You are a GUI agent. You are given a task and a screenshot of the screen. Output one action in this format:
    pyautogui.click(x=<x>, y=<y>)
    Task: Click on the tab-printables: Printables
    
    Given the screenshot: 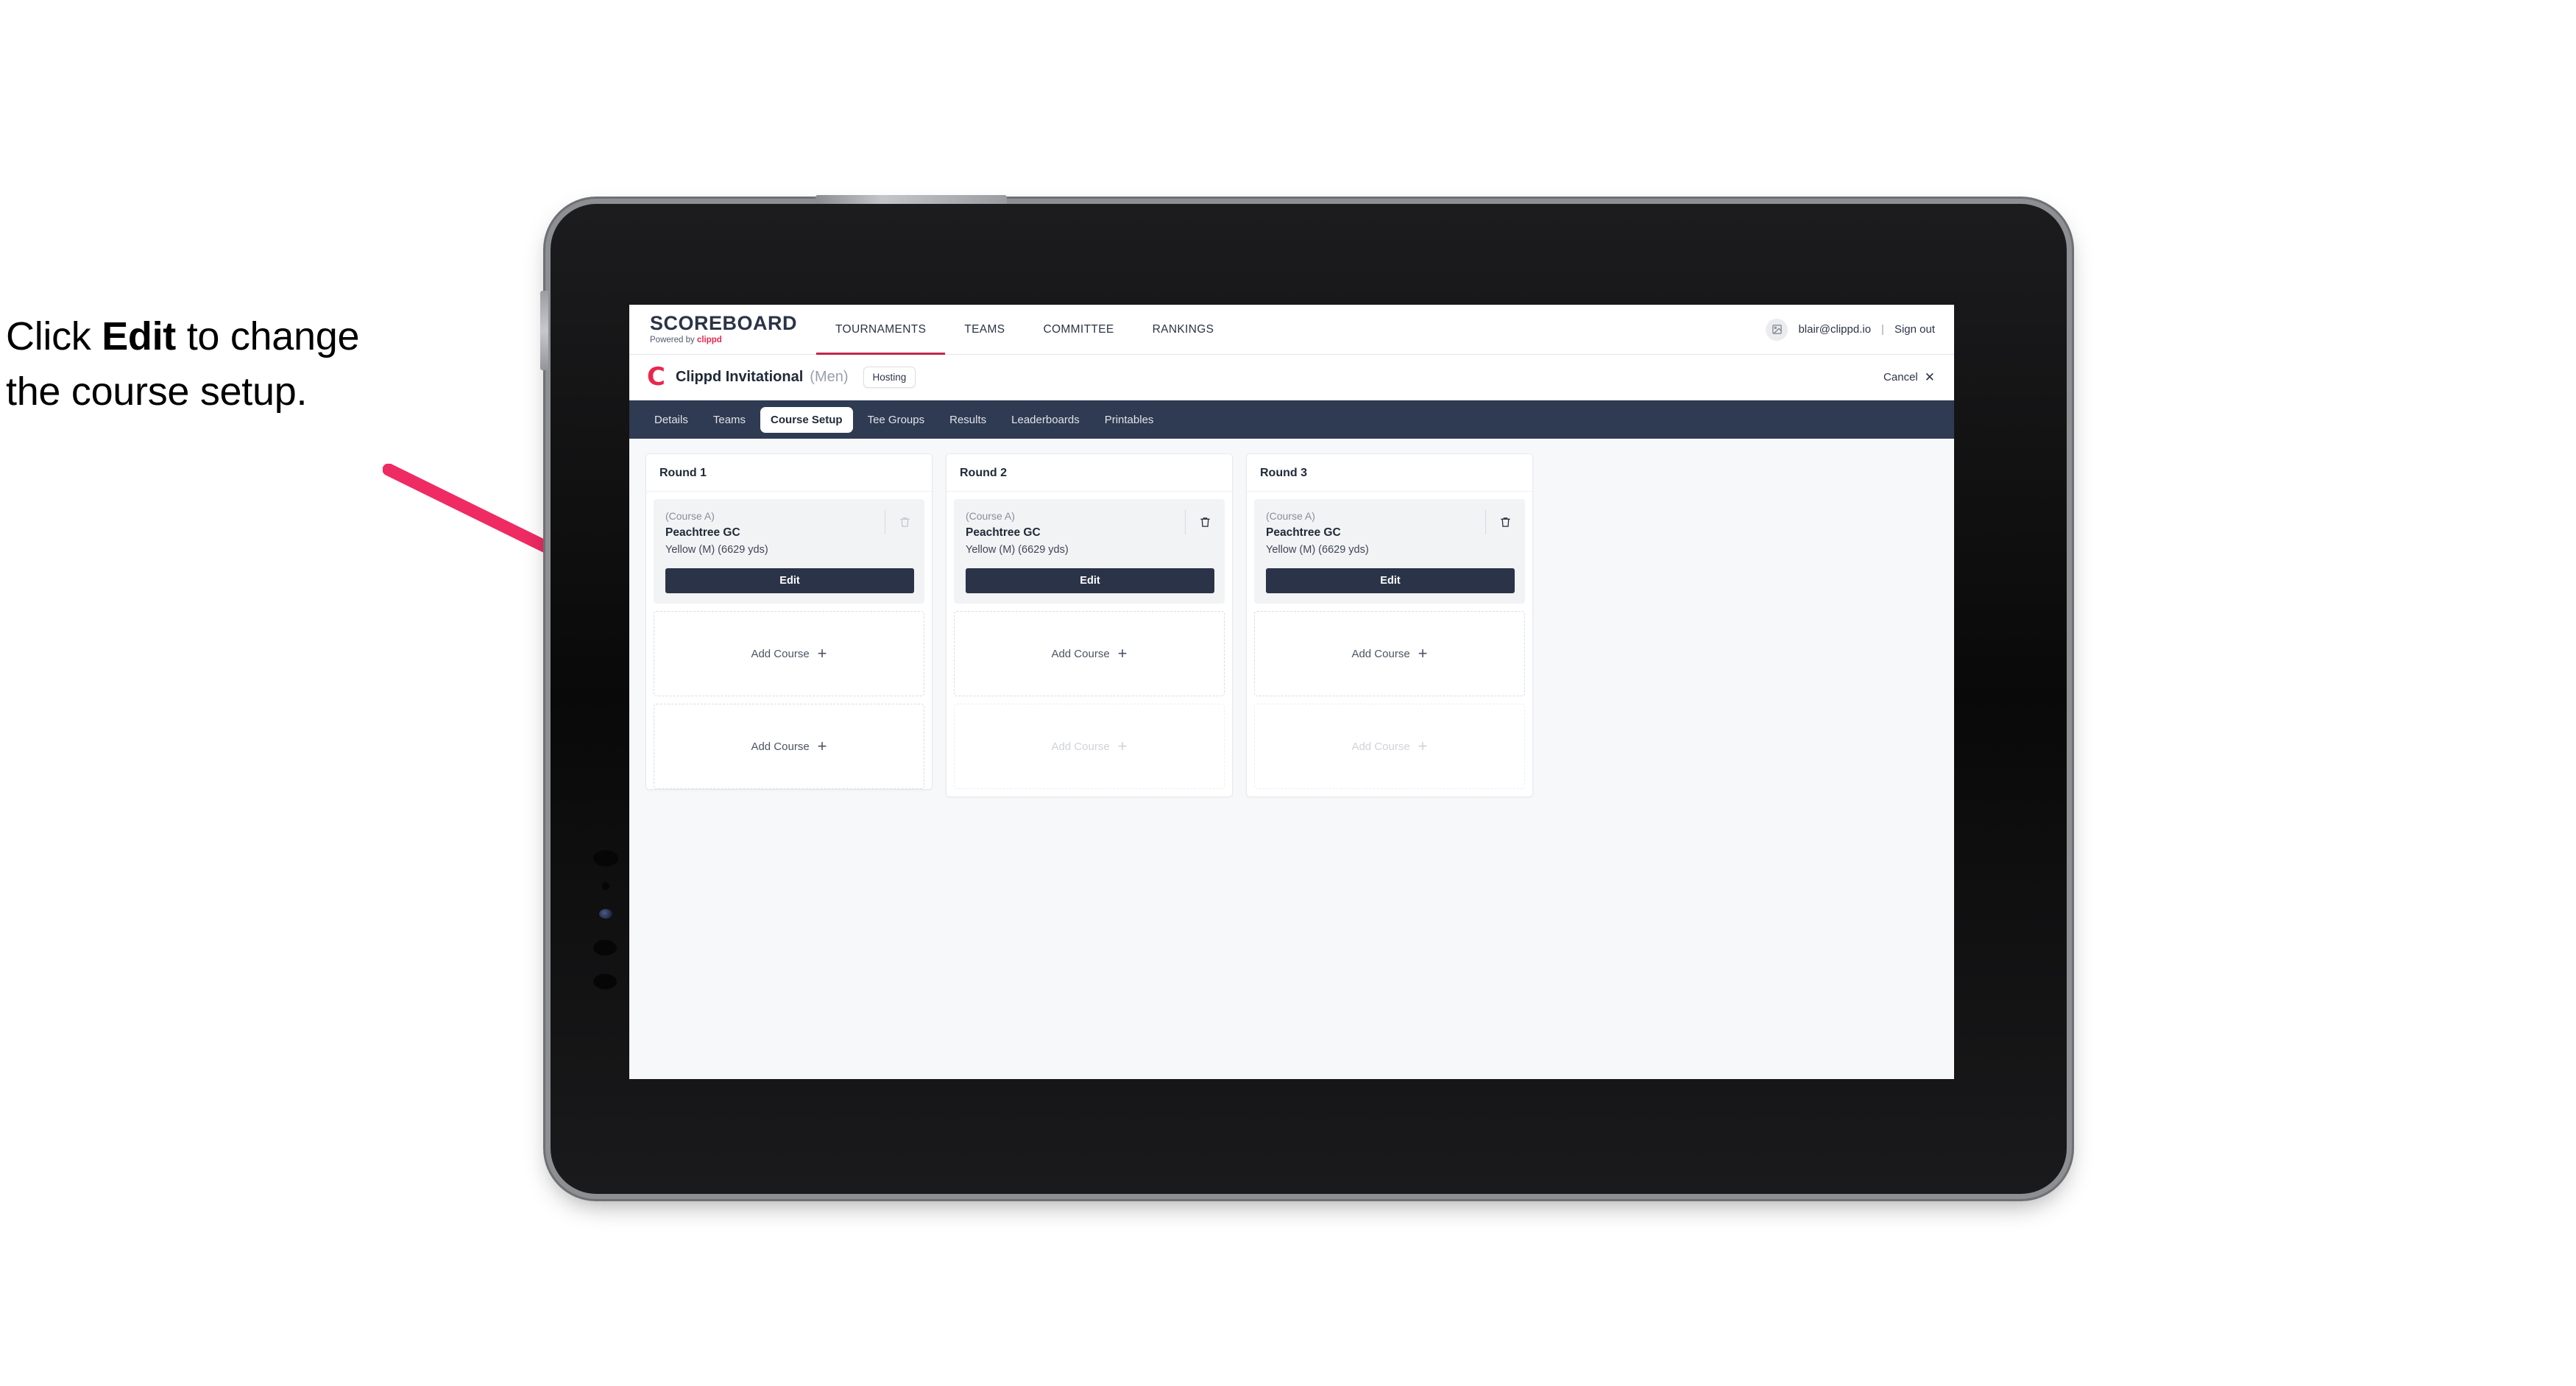 What is the action you would take?
    pyautogui.click(x=1129, y=420)
    